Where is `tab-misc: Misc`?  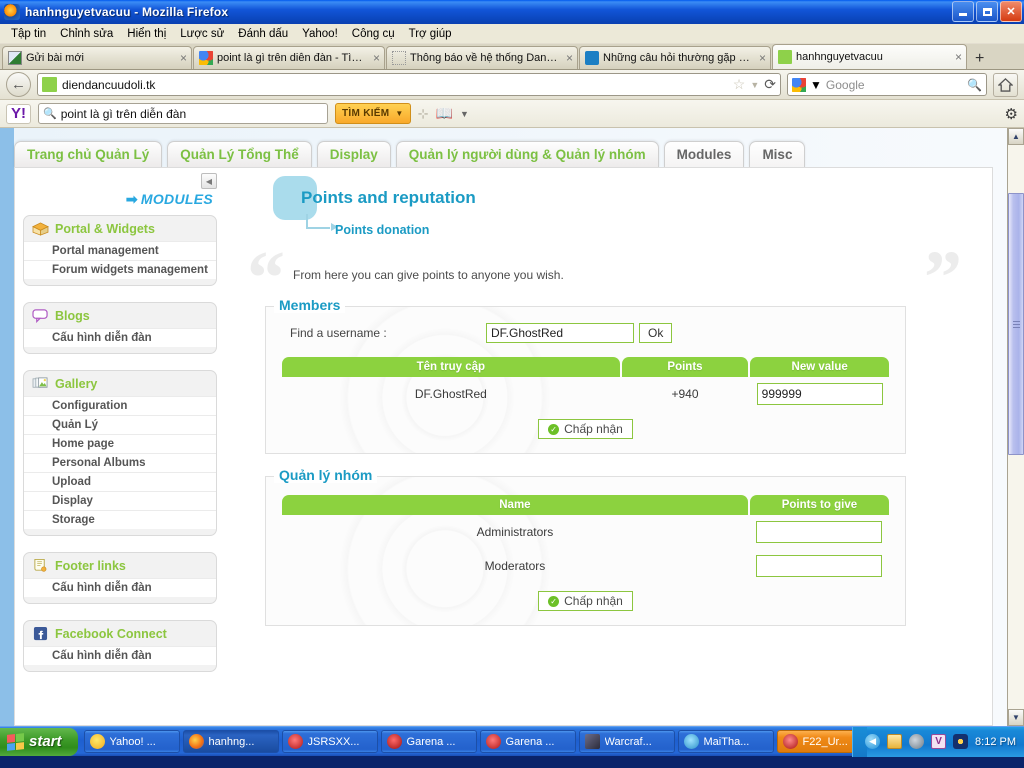 tab-misc: Misc is located at coordinates (777, 154).